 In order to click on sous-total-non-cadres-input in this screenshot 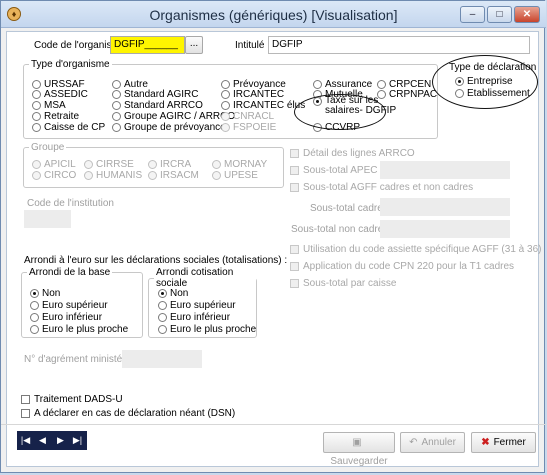, I will do `click(445, 229)`.